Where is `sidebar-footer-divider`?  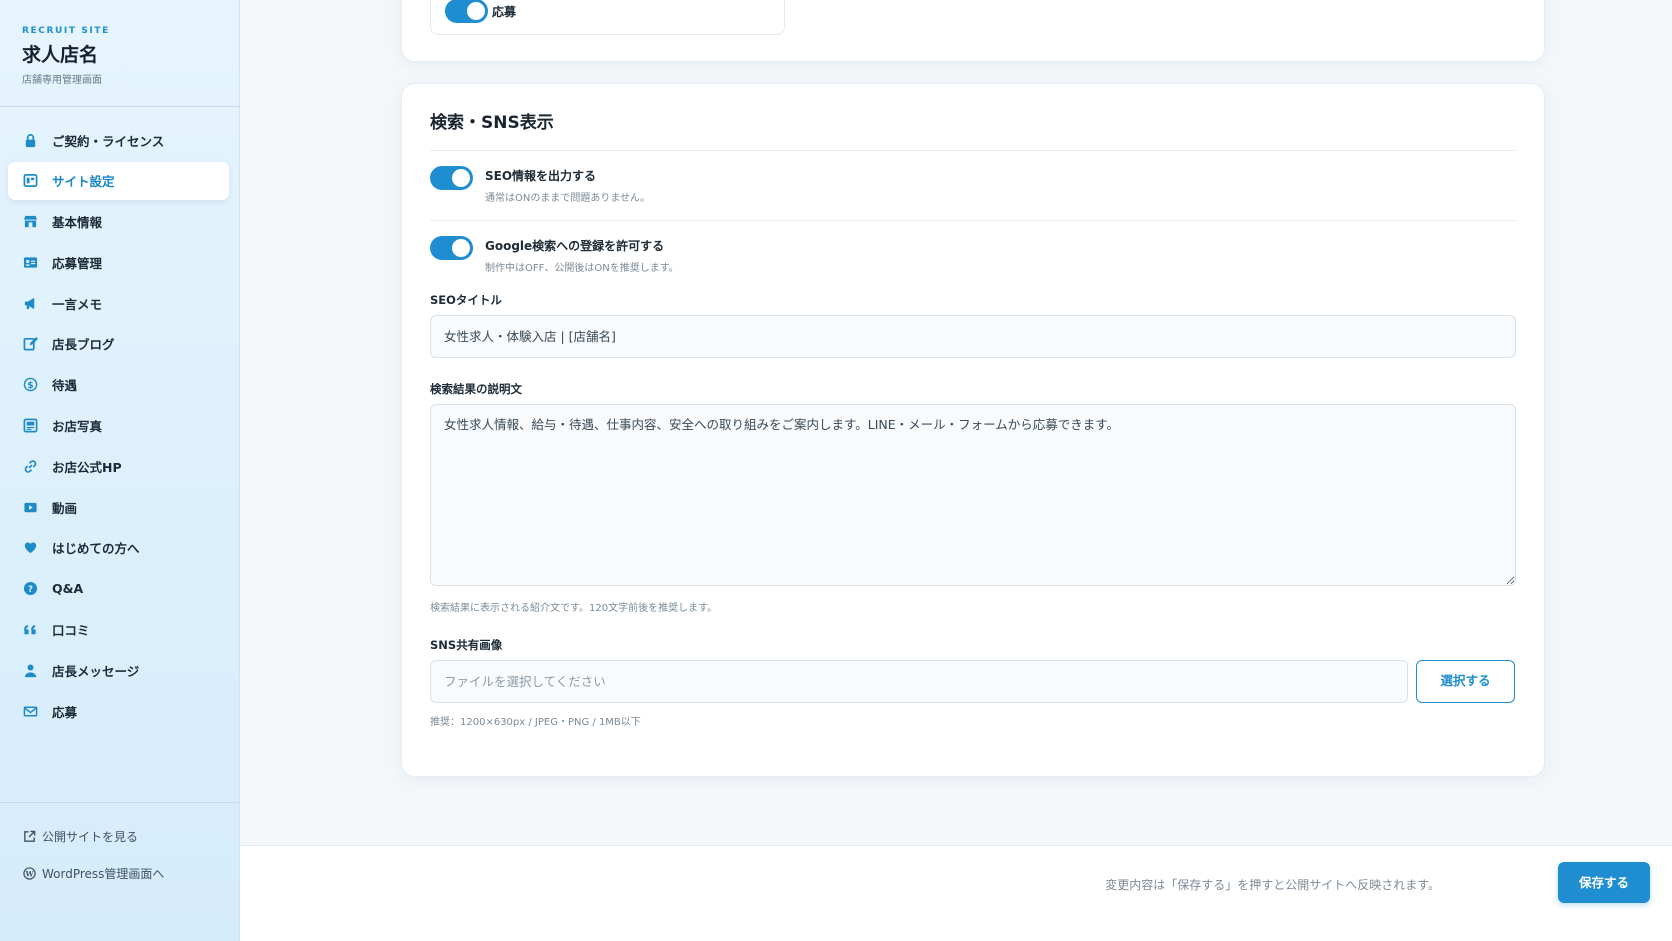 sidebar-footer-divider is located at coordinates (119, 802).